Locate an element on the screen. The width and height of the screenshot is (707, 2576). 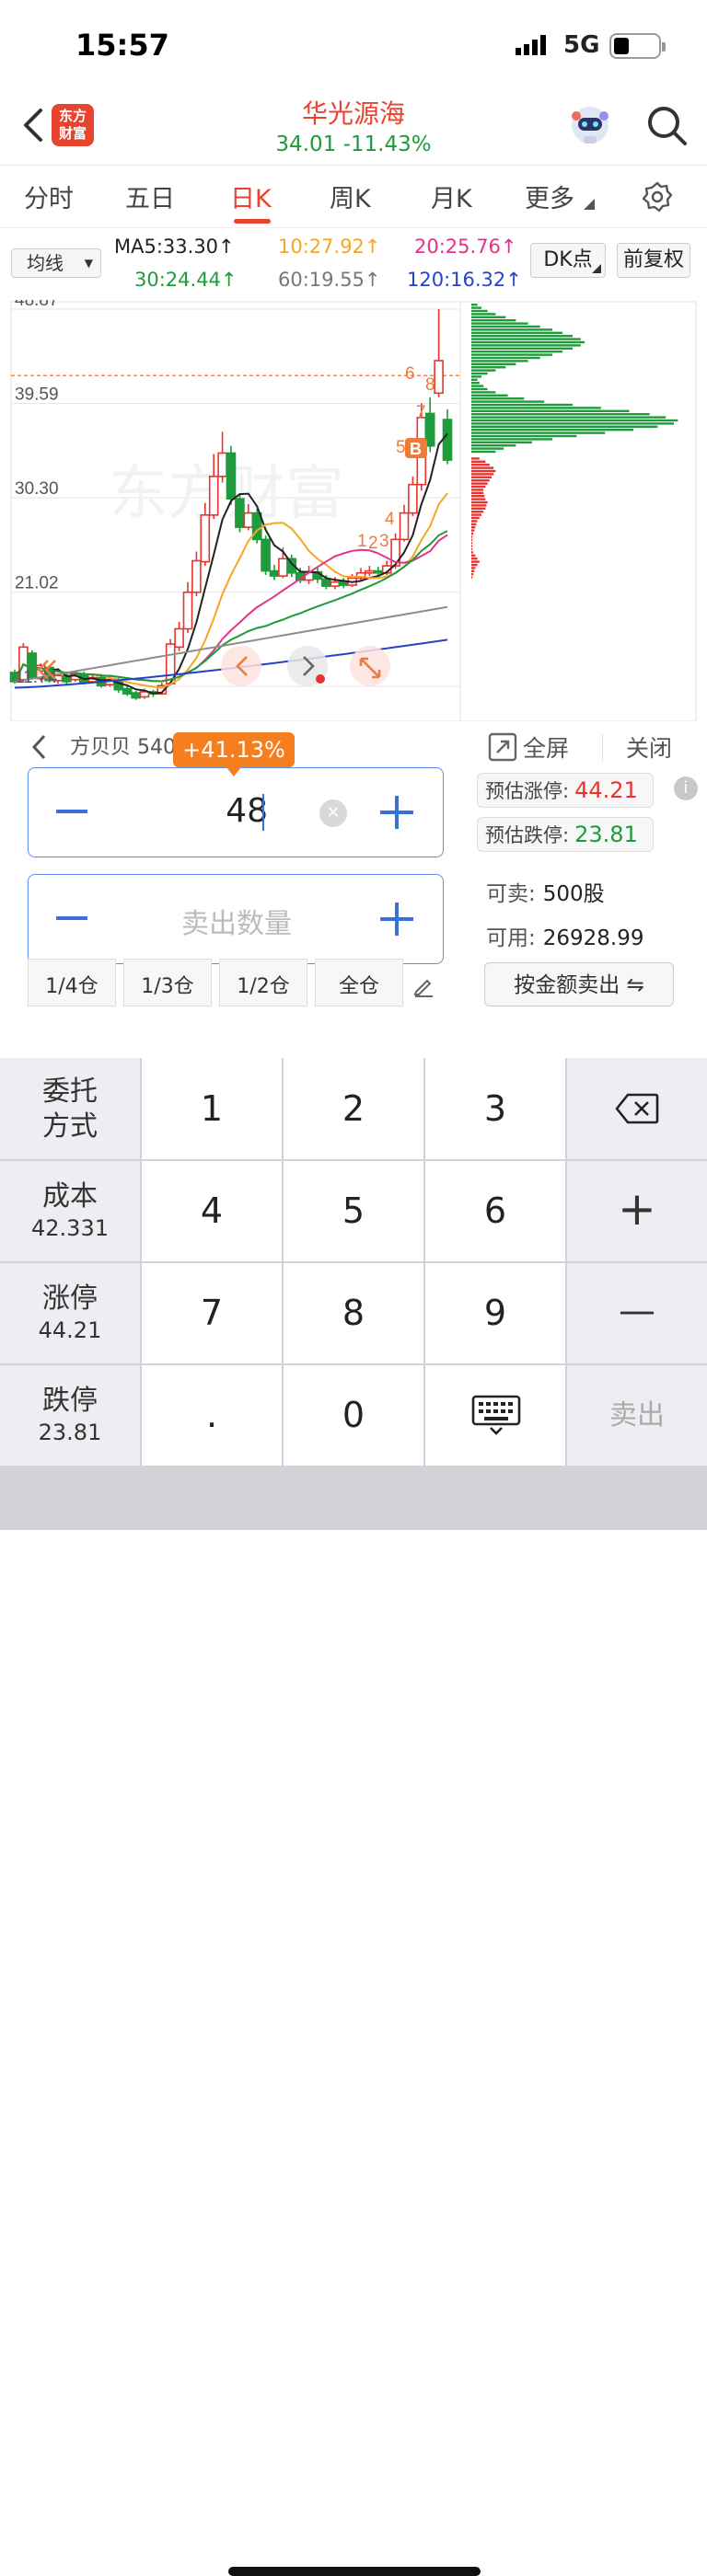
limit-up-key: 涨停 44.21 is located at coordinates (70, 1313).